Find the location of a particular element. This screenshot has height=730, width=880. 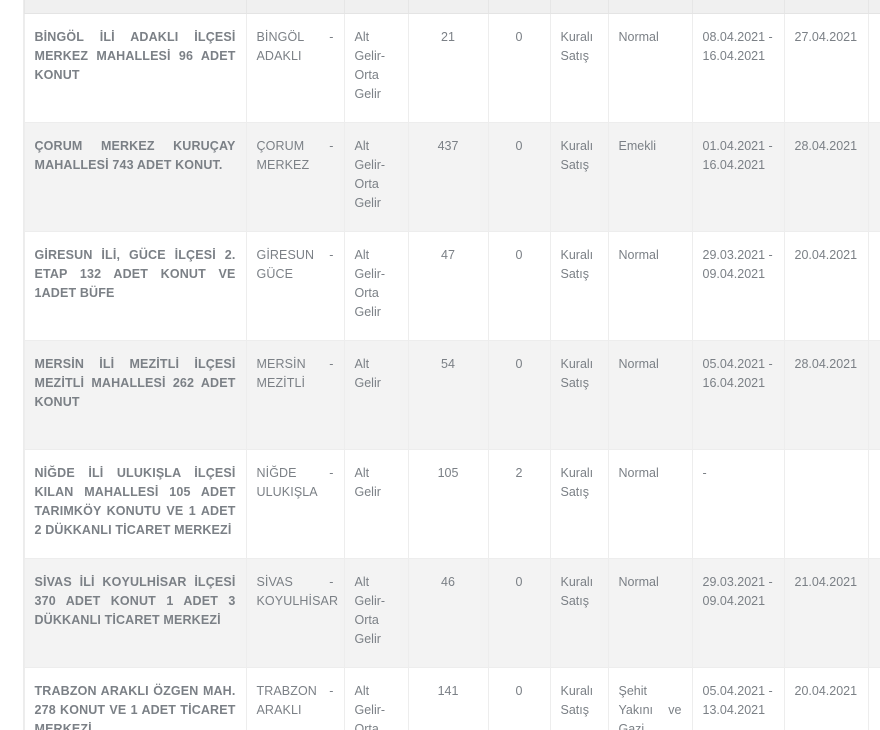

header-cell-unit-count is located at coordinates (448, 7).